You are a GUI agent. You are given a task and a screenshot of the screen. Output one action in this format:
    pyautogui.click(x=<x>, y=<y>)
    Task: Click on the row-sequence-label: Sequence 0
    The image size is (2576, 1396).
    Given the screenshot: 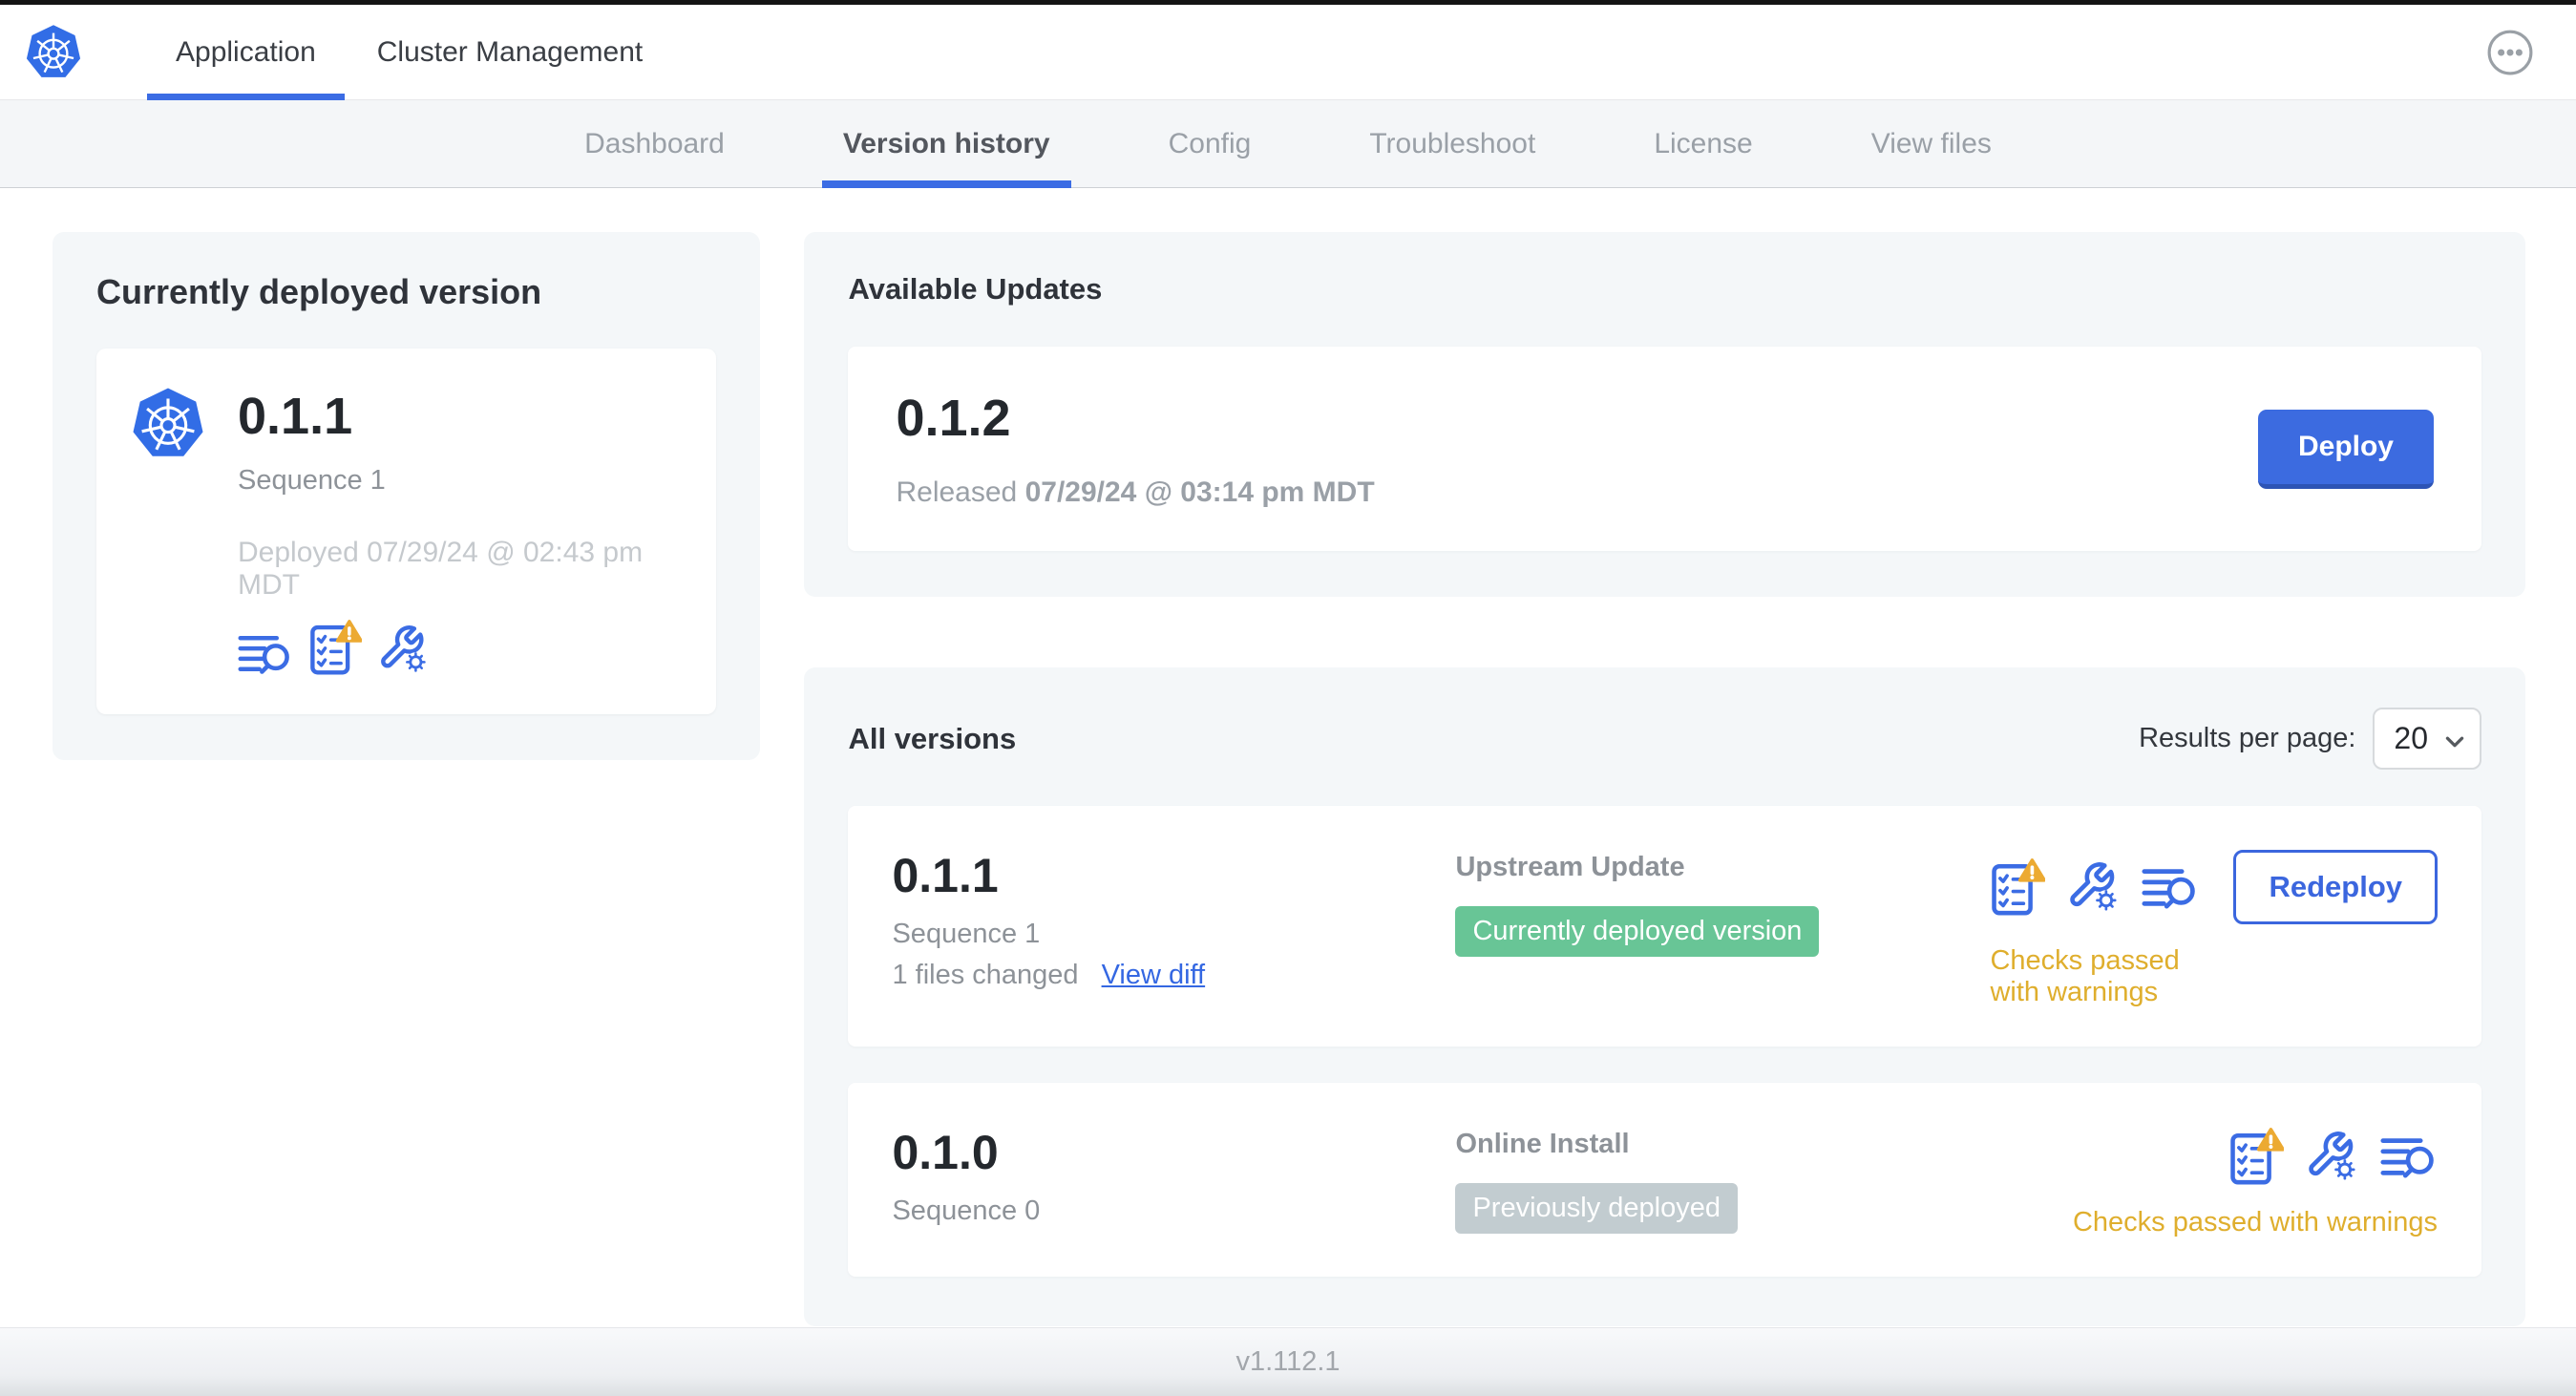 What is the action you would take?
    pyautogui.click(x=966, y=1210)
    